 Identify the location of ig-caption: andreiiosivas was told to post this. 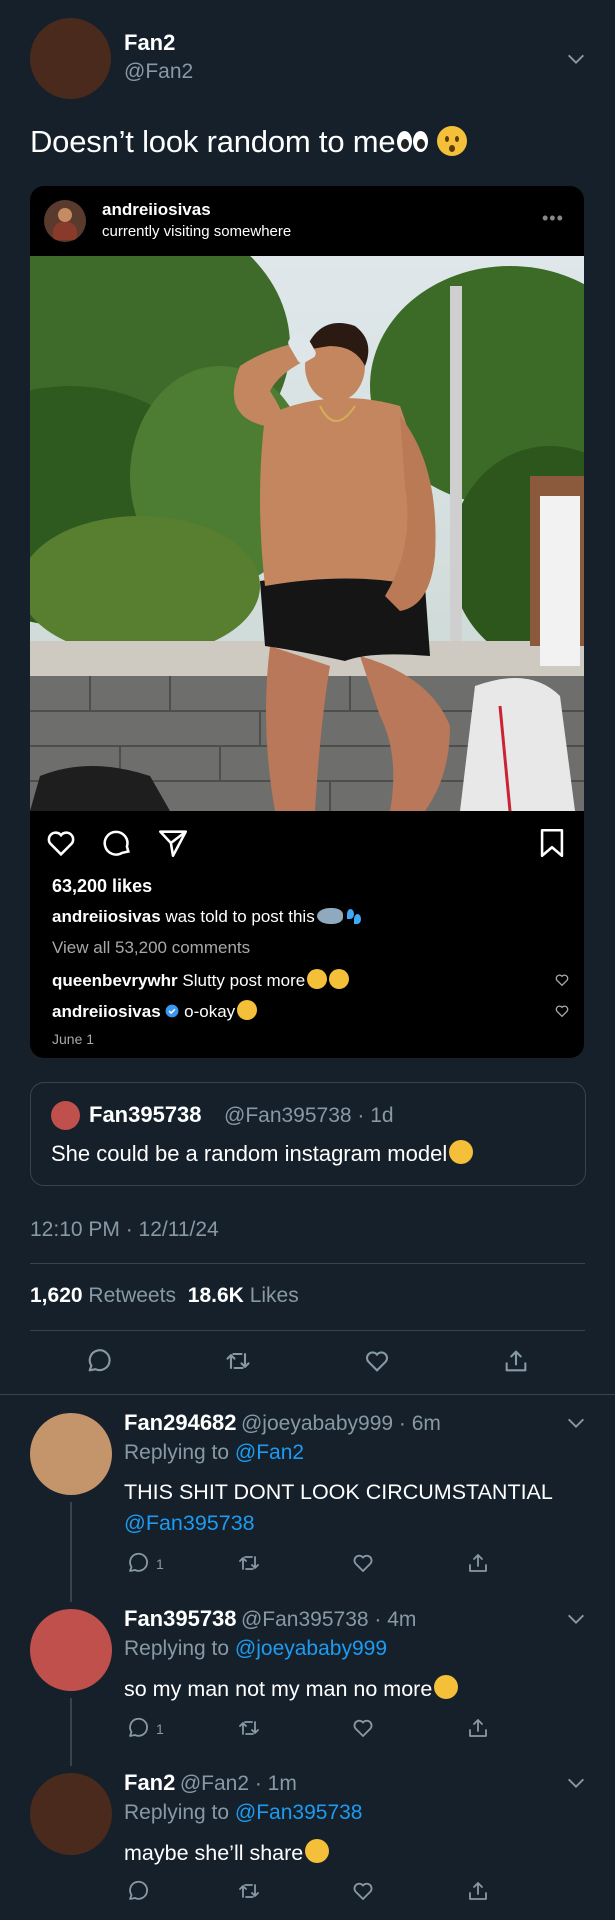
(207, 917).